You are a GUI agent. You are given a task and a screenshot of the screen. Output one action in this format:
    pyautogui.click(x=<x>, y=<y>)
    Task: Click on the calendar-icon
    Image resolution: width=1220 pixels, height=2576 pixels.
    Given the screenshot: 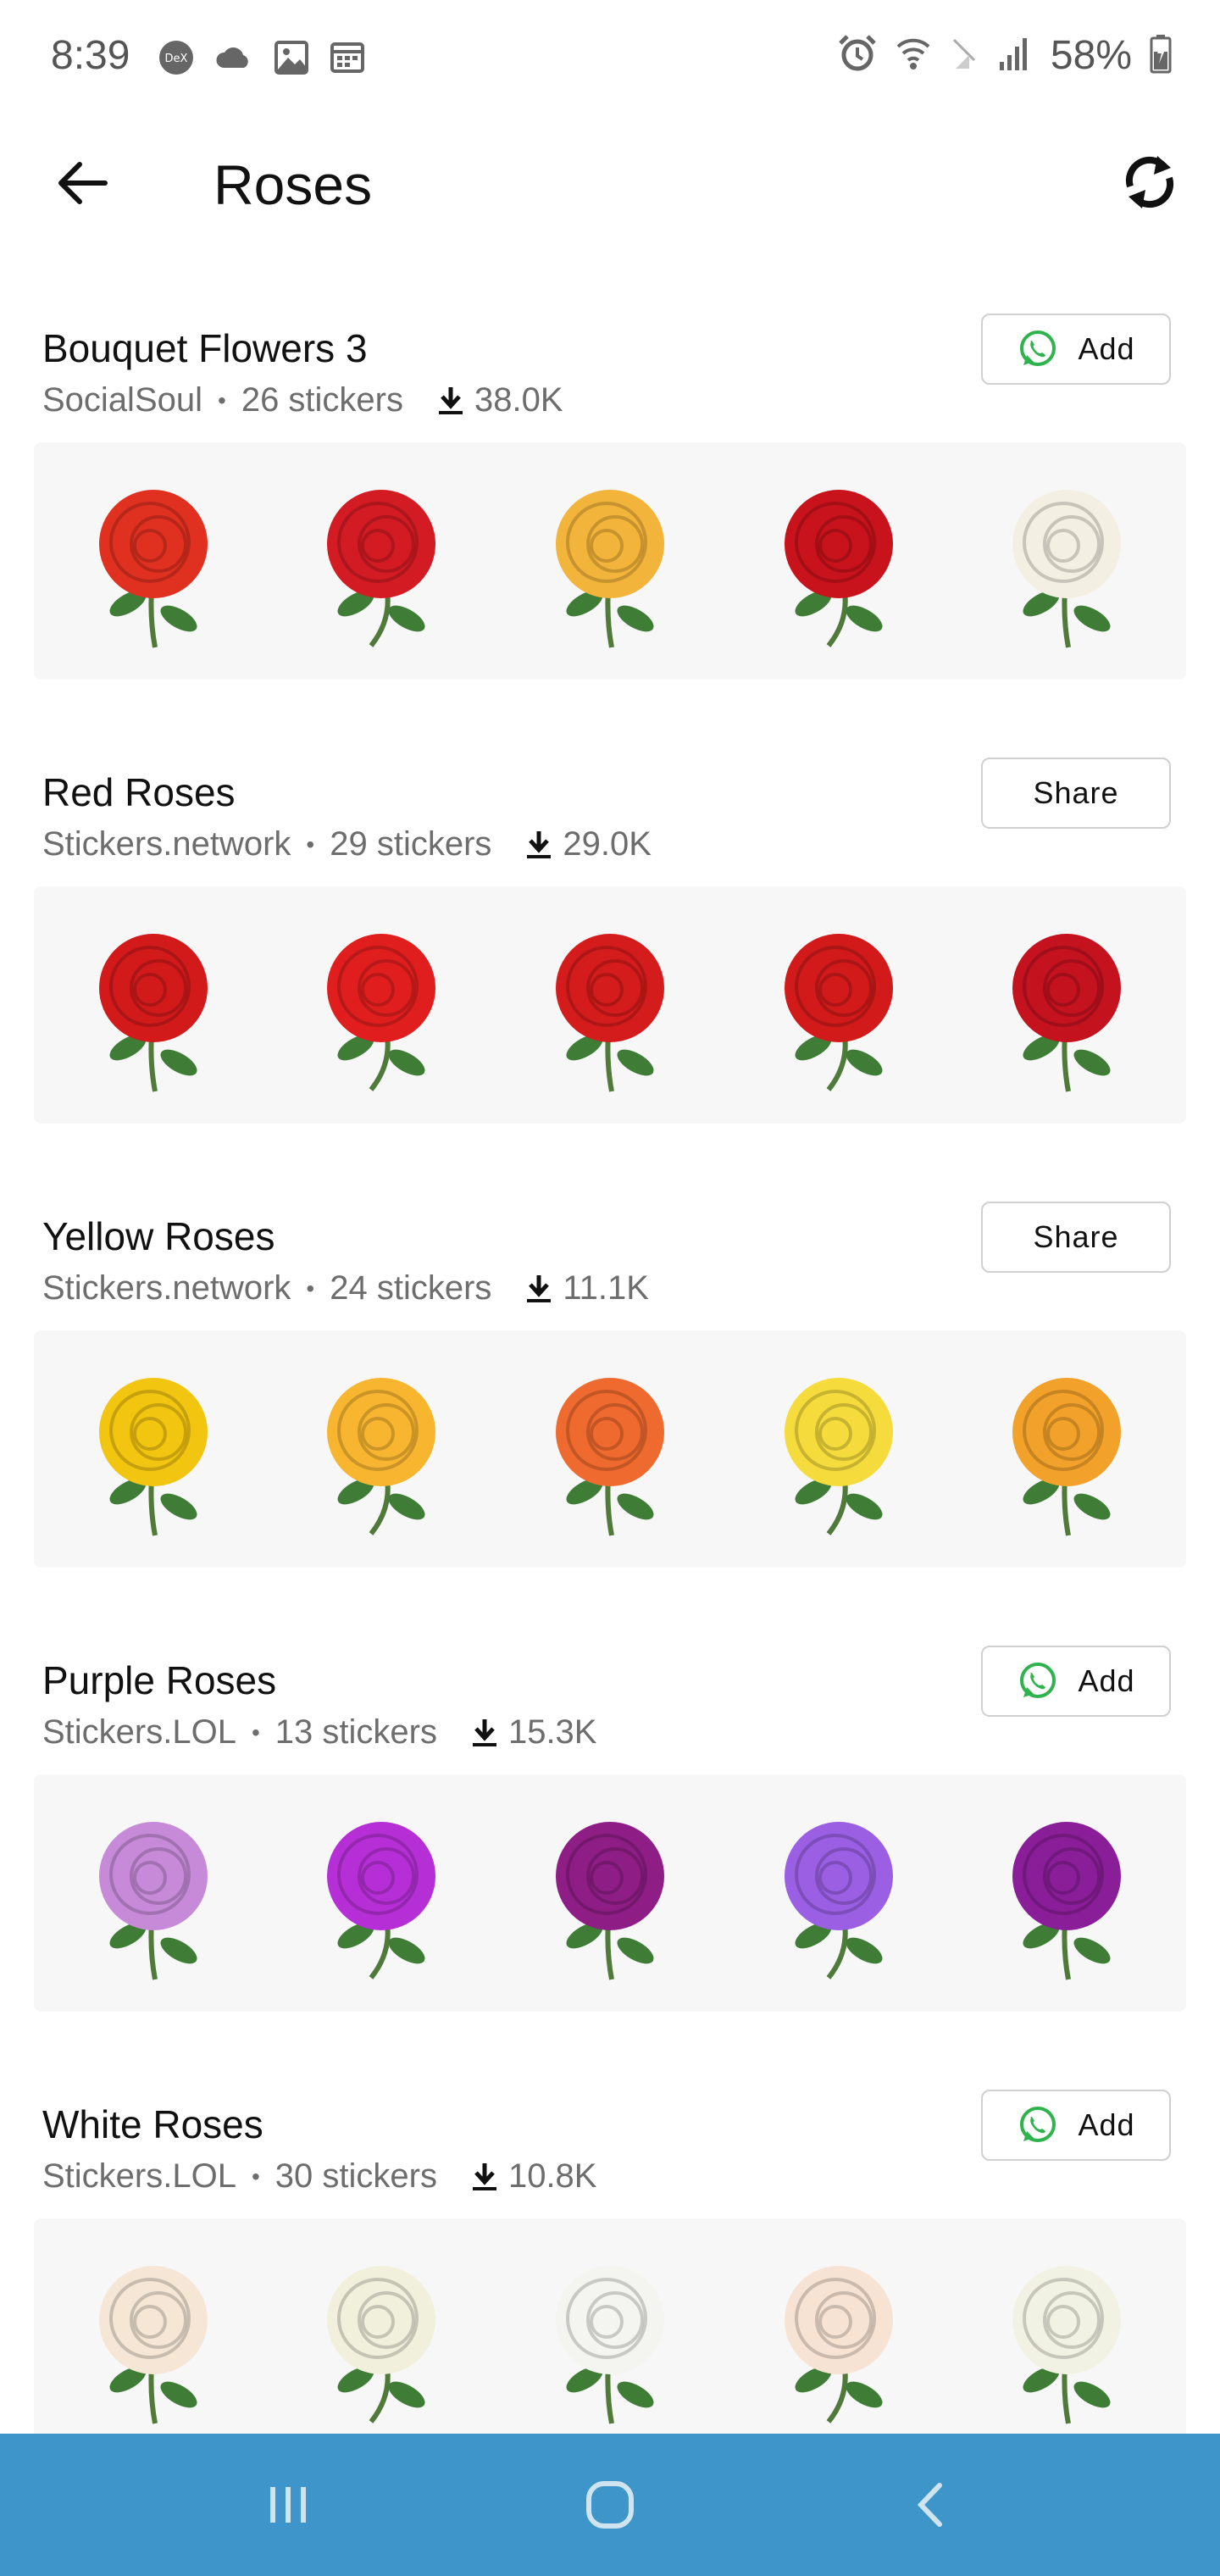 What is the action you would take?
    pyautogui.click(x=347, y=59)
    